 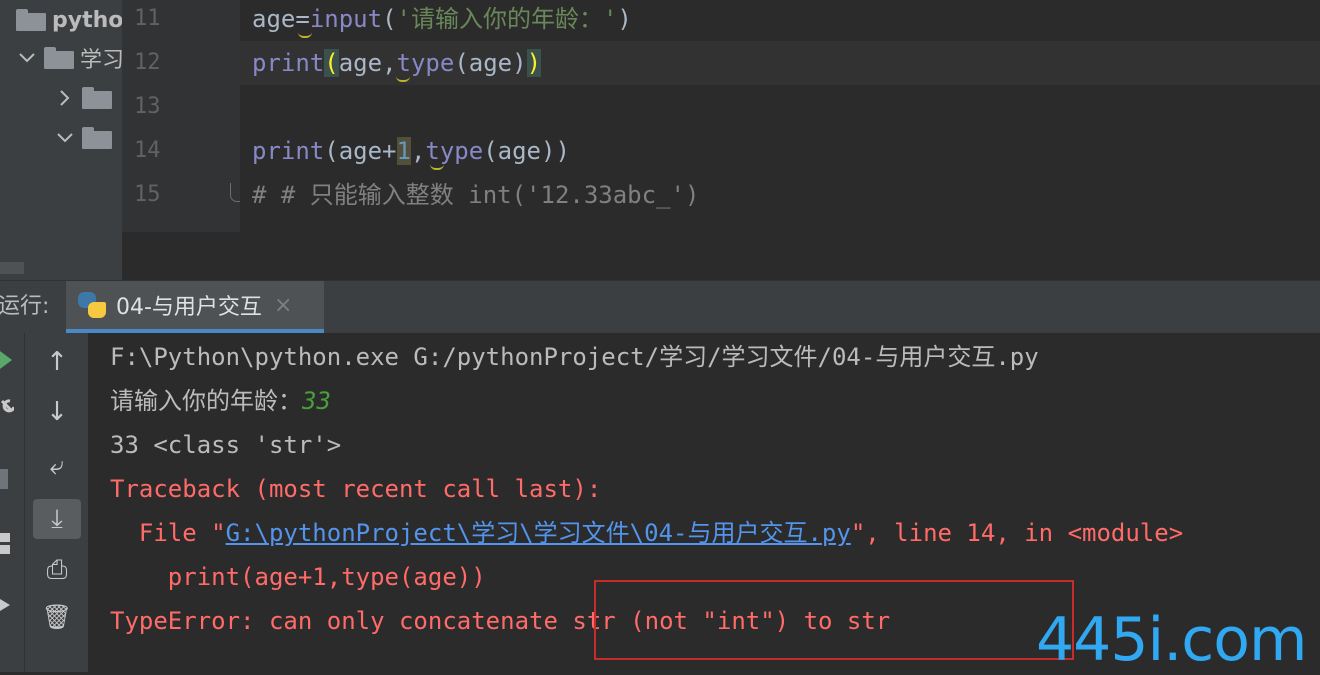 What do you see at coordinates (356, 489) in the screenshot?
I see `traceback-header: Traceback (most recent call last):` at bounding box center [356, 489].